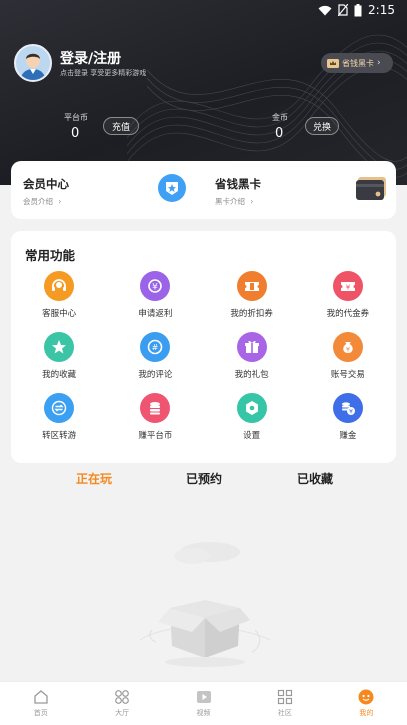  I want to click on nav-video: 视频, so click(203, 703).